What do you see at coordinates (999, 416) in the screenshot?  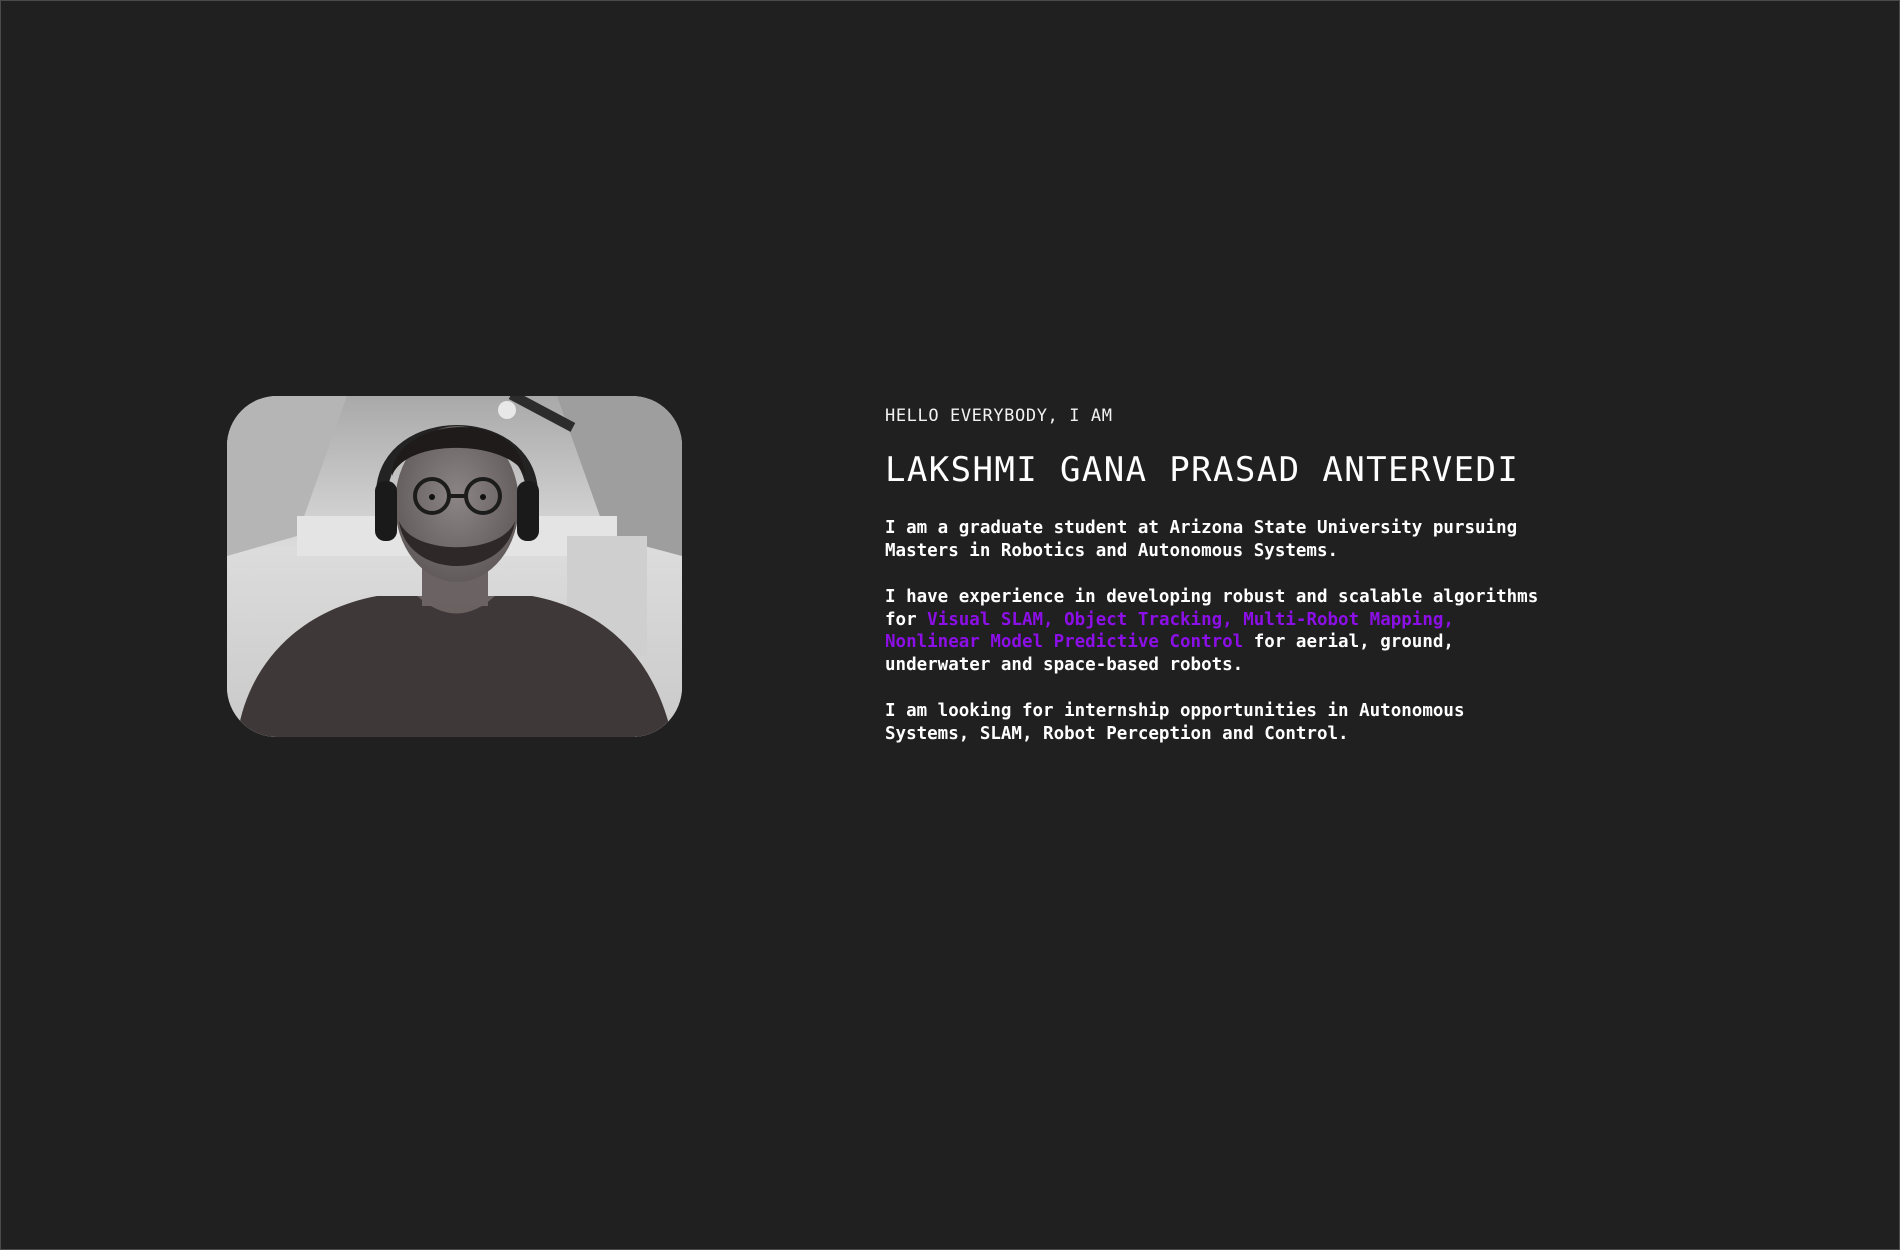 I see `greeting-text: HELLO EVERYBODY, I AM` at bounding box center [999, 416].